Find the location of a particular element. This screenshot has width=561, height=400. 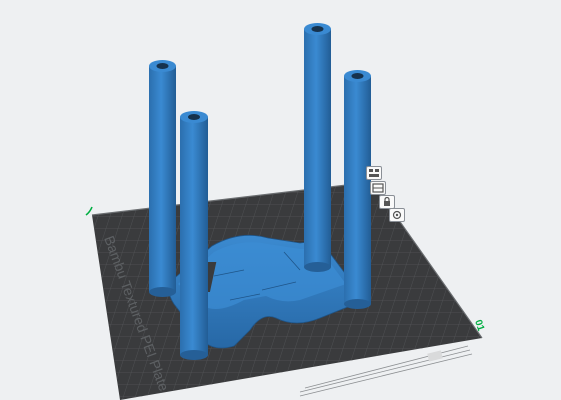

plate-front-tab is located at coordinates (435, 356).